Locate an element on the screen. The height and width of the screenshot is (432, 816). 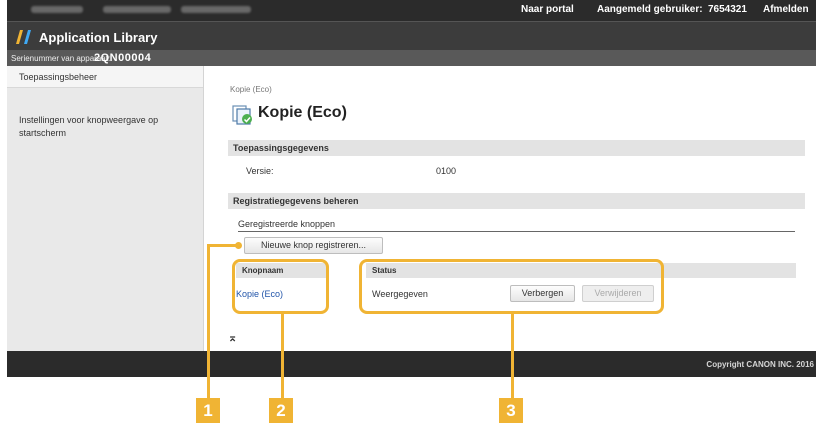
callout-1-badge: 1 is located at coordinates (208, 410).